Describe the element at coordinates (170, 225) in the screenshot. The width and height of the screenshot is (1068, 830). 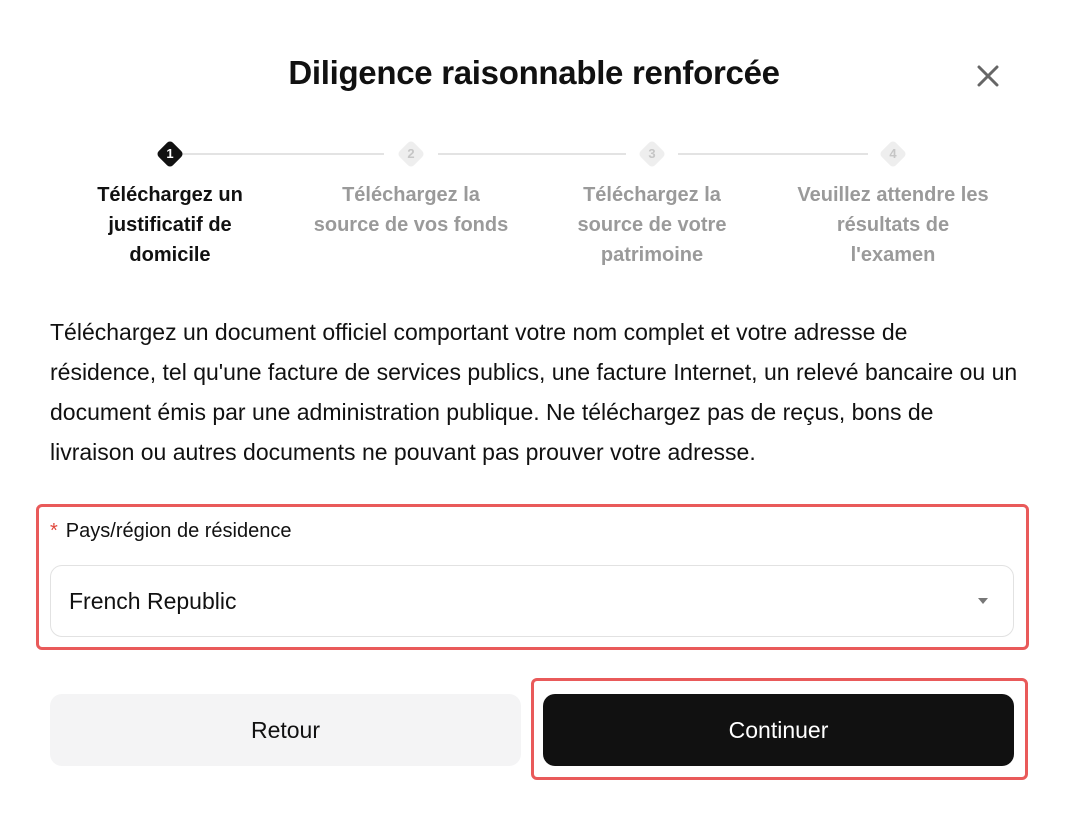
I see `step-label: Téléchargez un justificatif de domicile` at that location.